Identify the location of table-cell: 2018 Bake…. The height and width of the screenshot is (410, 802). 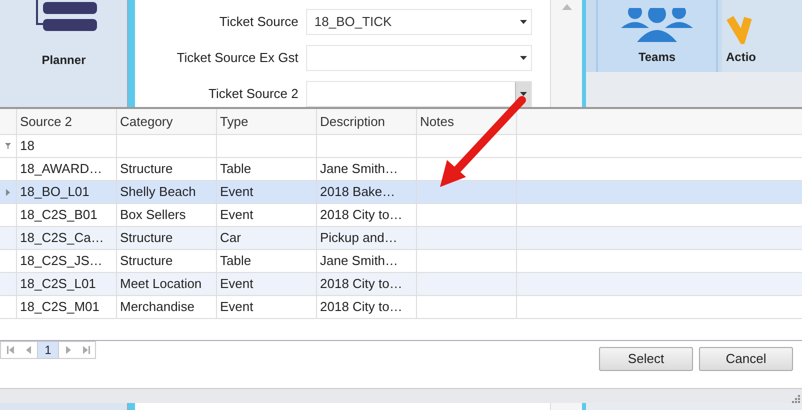
(367, 192).